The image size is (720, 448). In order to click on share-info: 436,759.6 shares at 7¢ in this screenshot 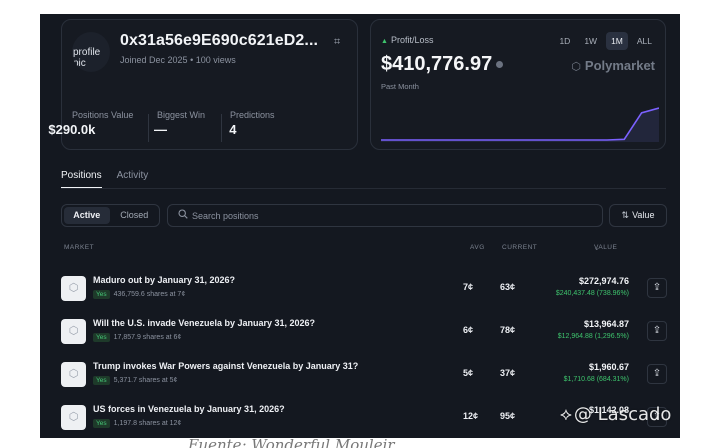, I will do `click(149, 294)`.